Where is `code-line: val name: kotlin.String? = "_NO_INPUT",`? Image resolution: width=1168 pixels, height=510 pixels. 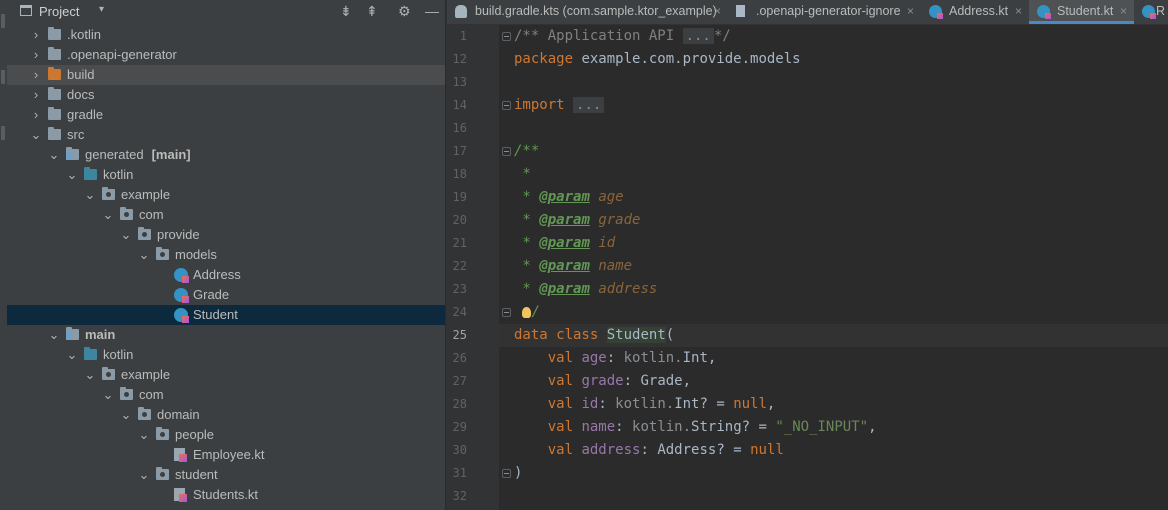
code-line: val name: kotlin.String? = "_NO_INPUT", is located at coordinates (695, 427).